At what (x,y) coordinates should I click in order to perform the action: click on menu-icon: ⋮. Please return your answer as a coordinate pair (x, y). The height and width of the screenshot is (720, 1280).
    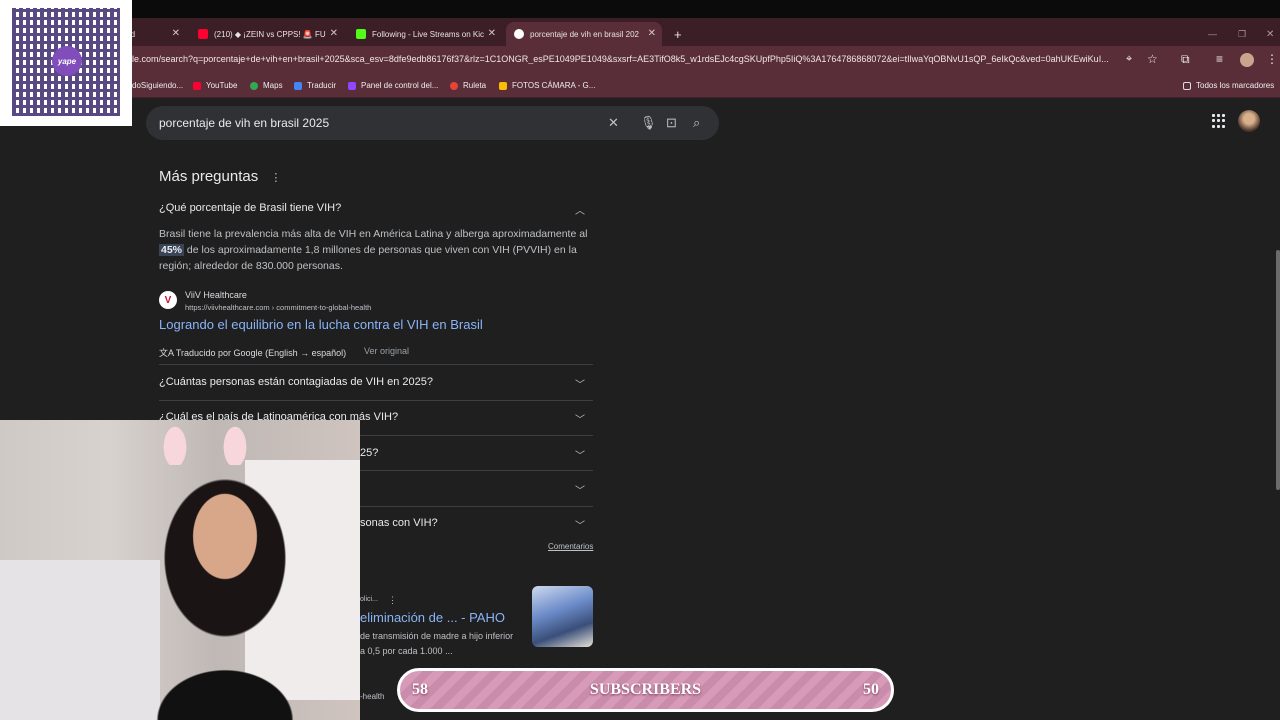
    Looking at the image, I should click on (1272, 59).